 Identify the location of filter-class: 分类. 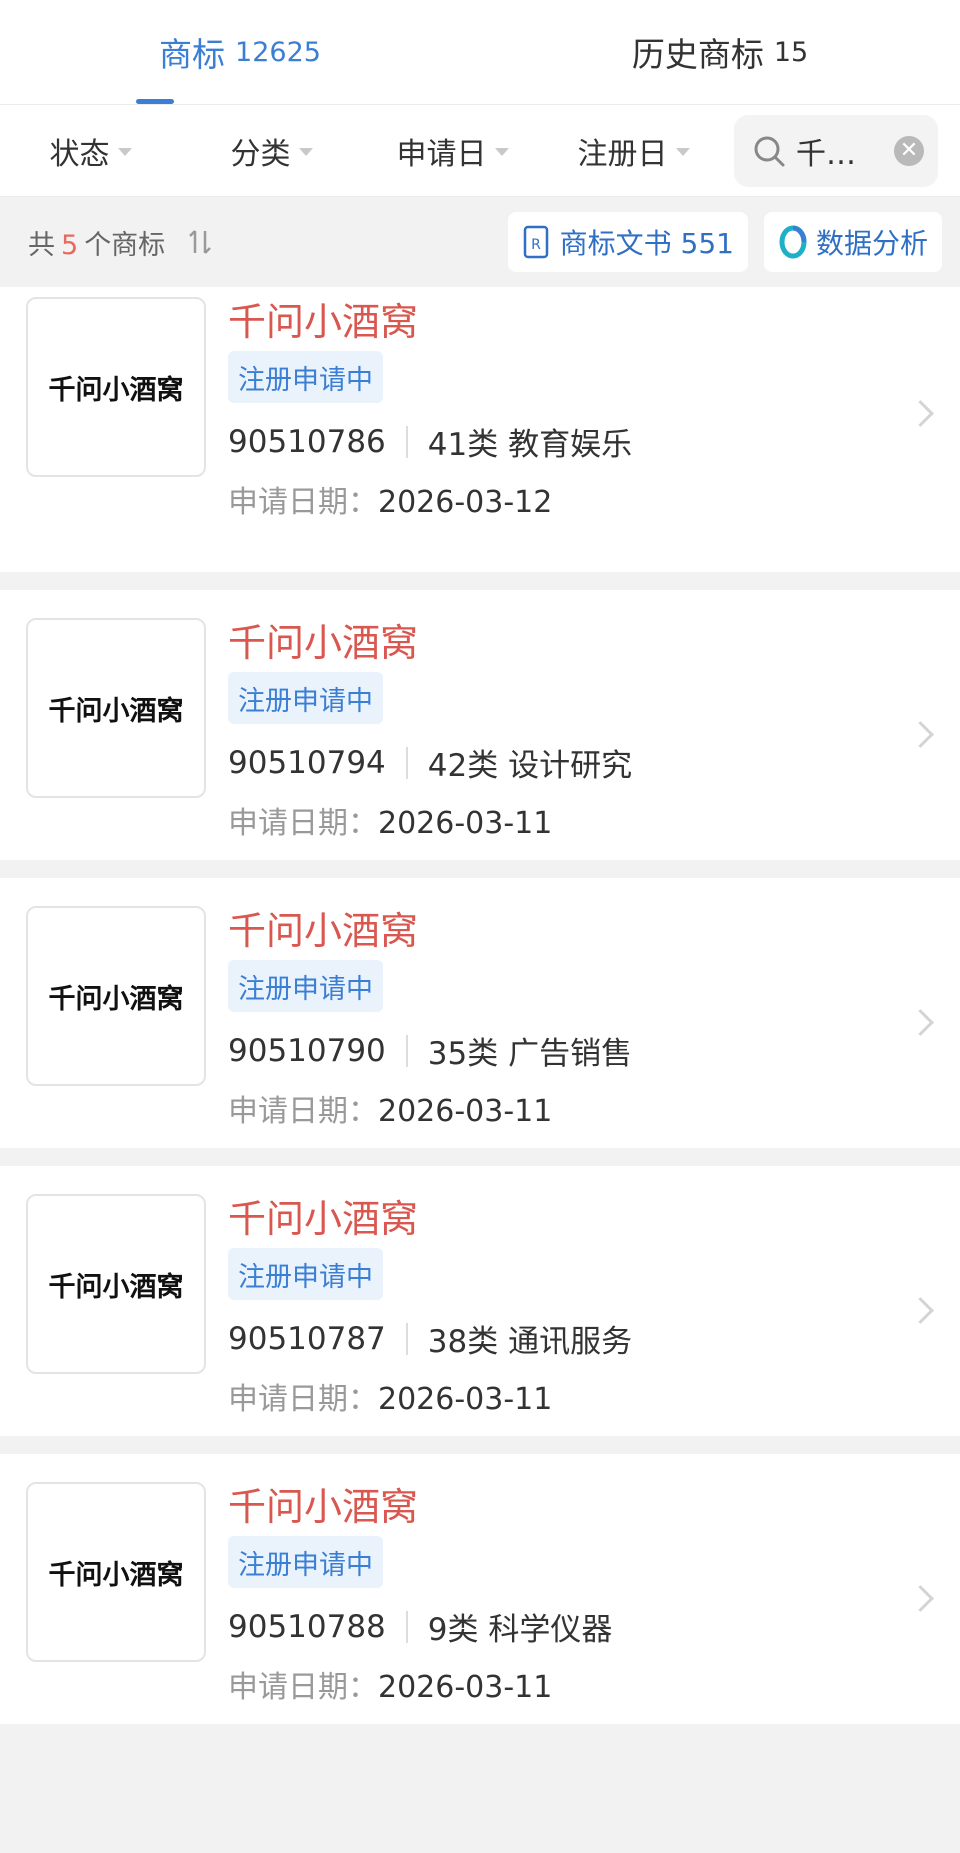
(271, 151).